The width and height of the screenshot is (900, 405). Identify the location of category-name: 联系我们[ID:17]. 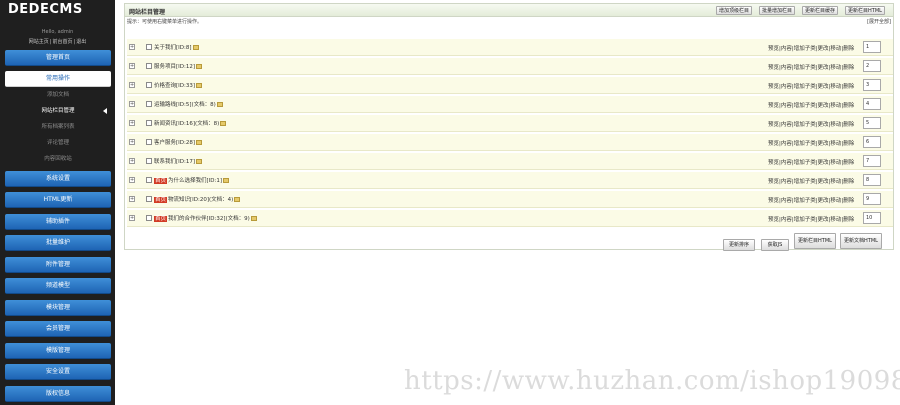
(178, 161).